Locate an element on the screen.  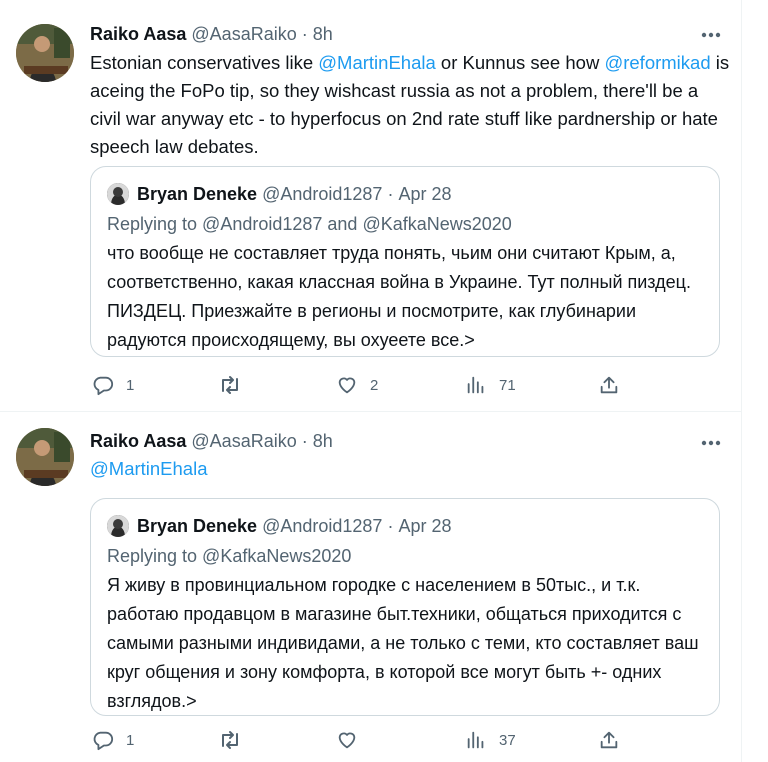
views-button: 71 is located at coordinates (490, 385).